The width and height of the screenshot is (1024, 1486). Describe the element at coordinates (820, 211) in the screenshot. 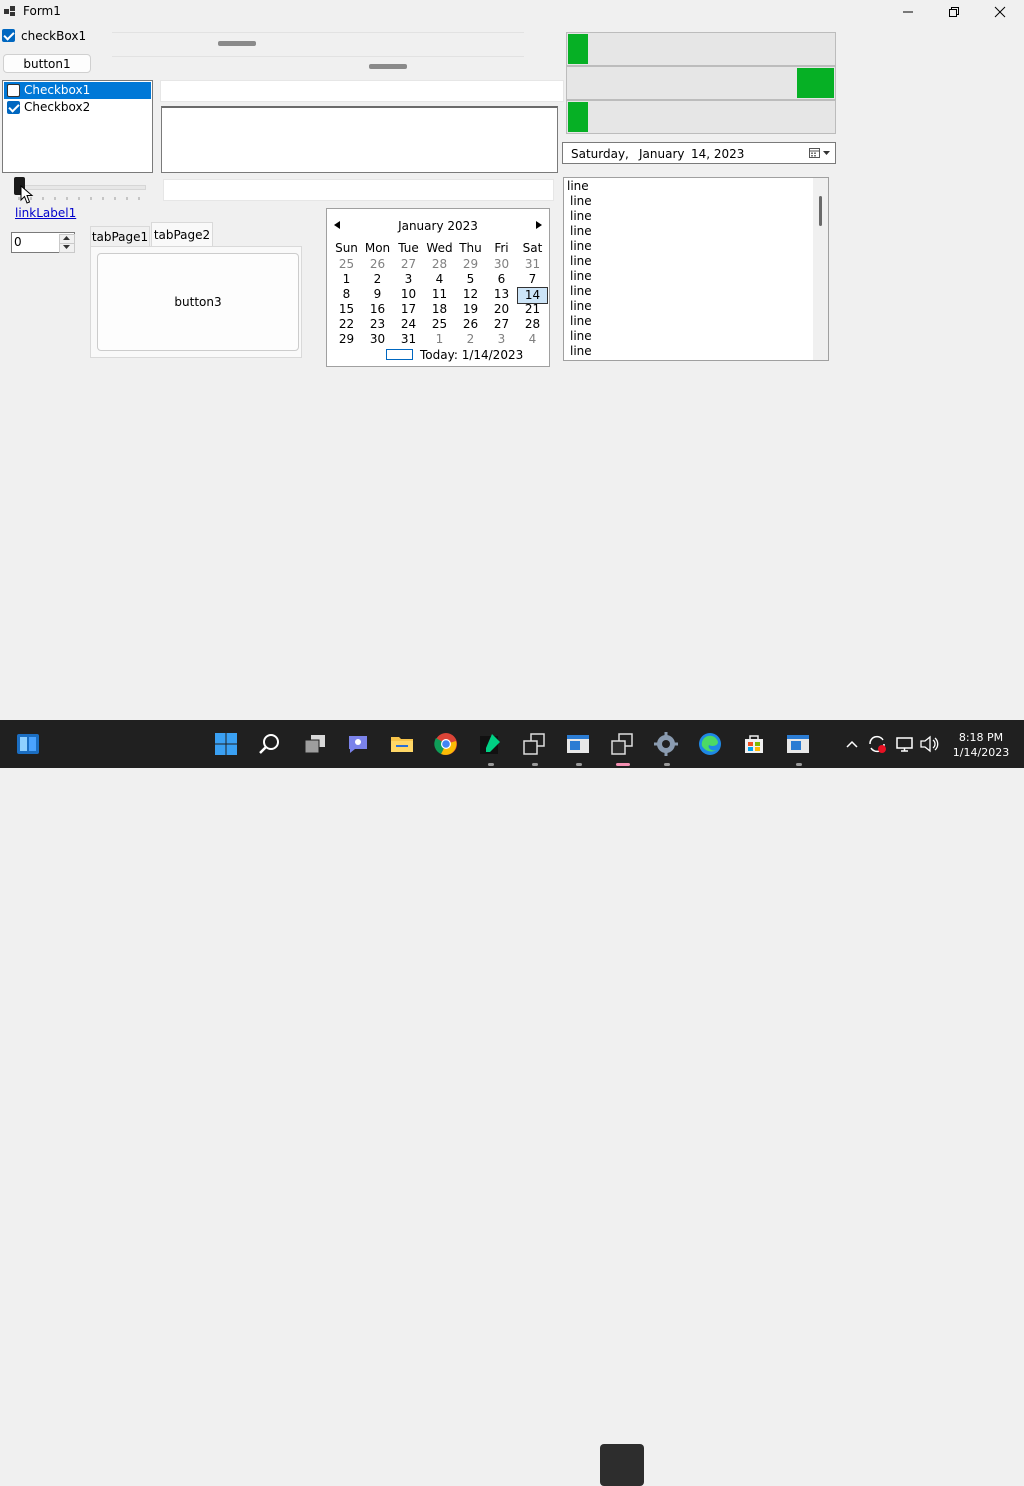

I see `list-scrollbar-thumb` at that location.